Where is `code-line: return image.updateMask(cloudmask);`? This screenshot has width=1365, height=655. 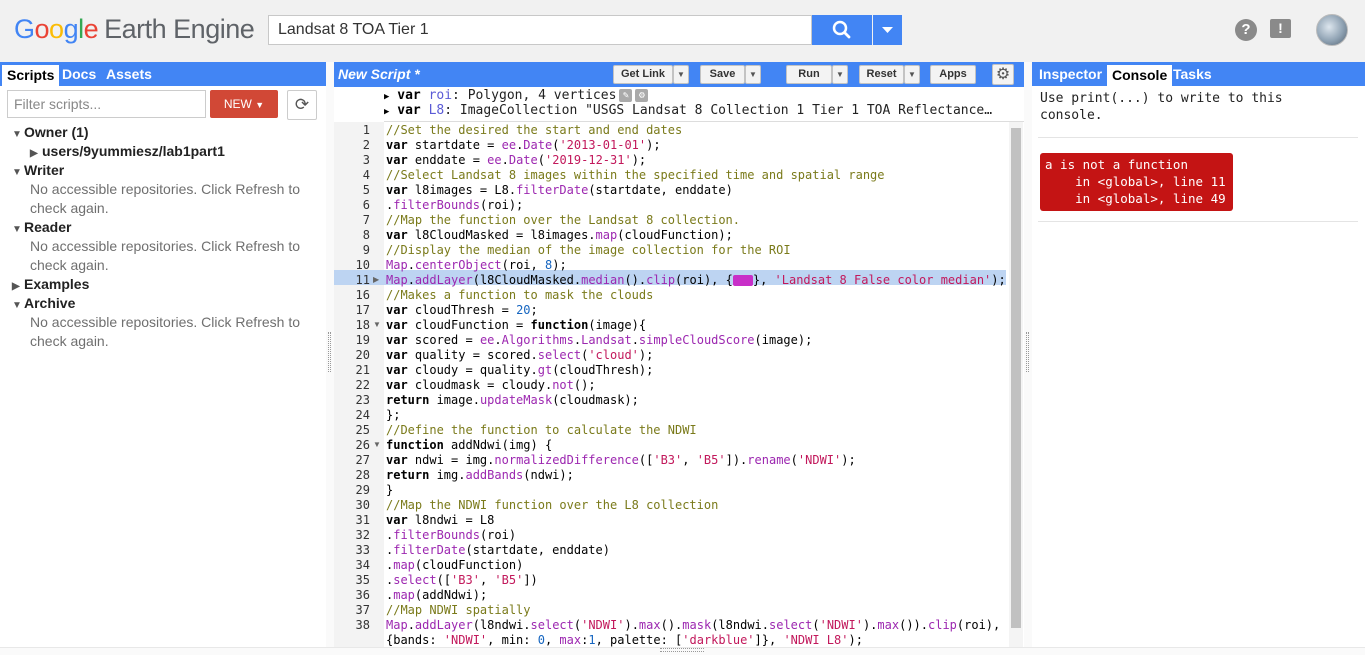
code-line: return image.updateMask(cloudmask); is located at coordinates (512, 400).